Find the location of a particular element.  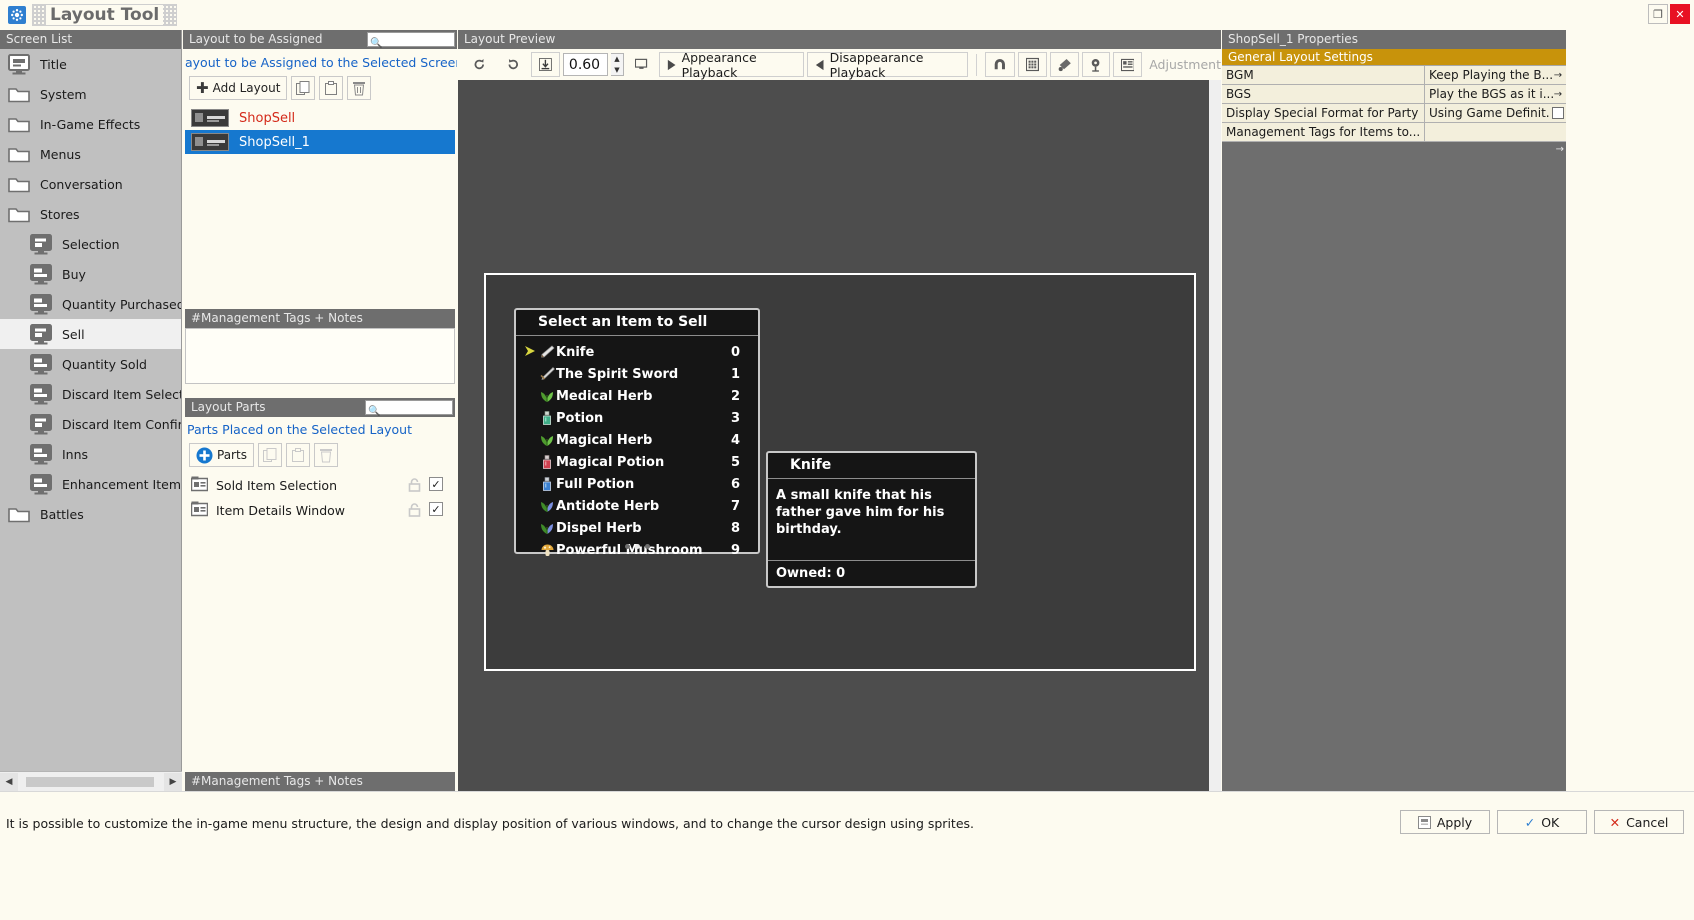

part-list-item: Item Details Window ✓ is located at coordinates (320, 510).